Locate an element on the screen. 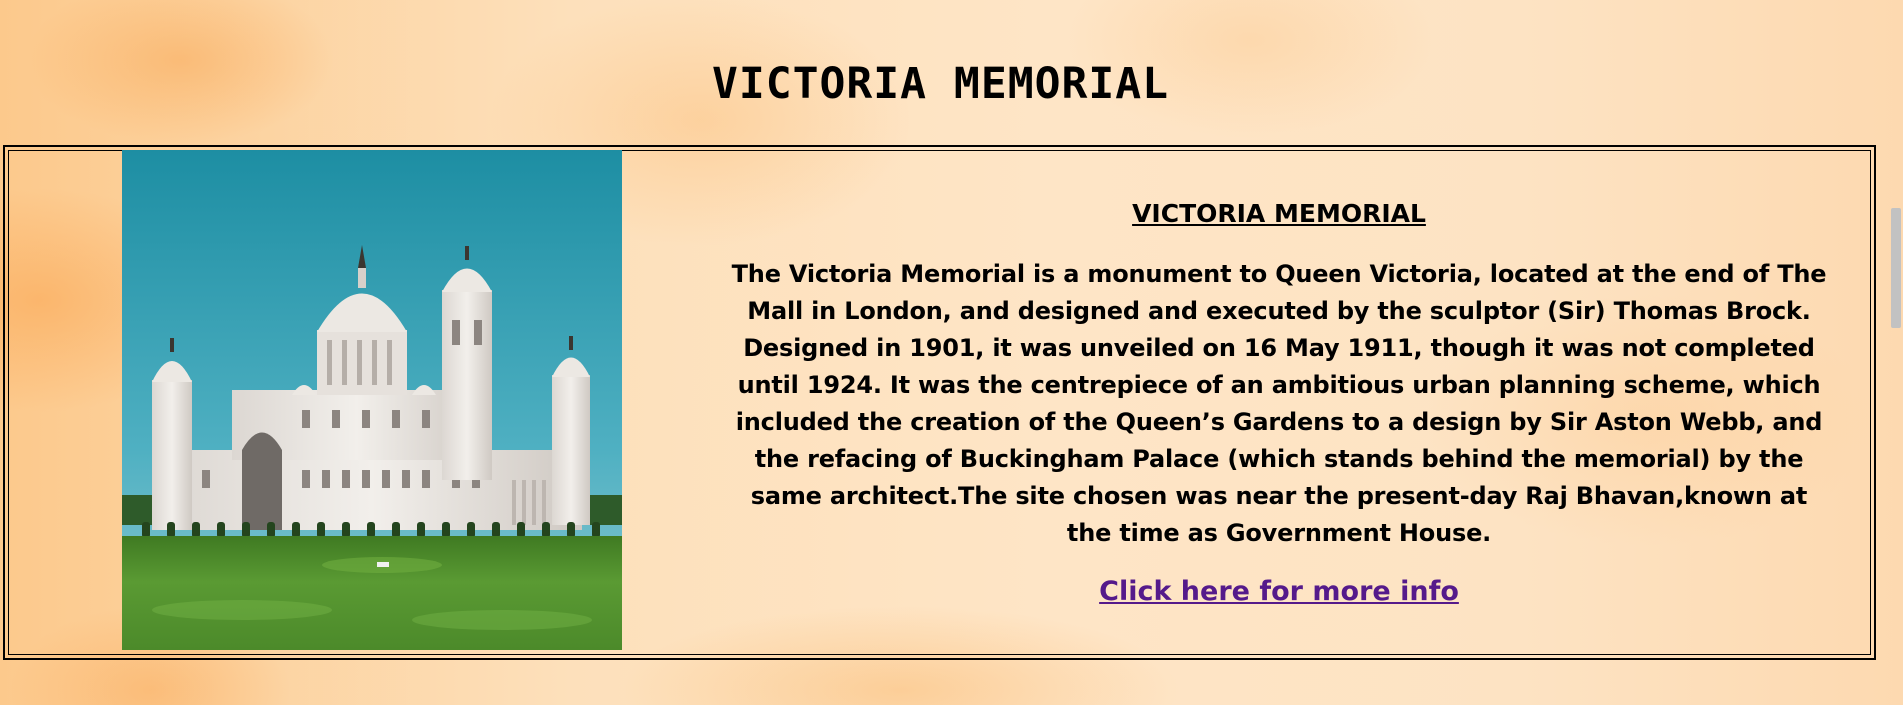  more-info-link: Click here for more info is located at coordinates (1279, 591).